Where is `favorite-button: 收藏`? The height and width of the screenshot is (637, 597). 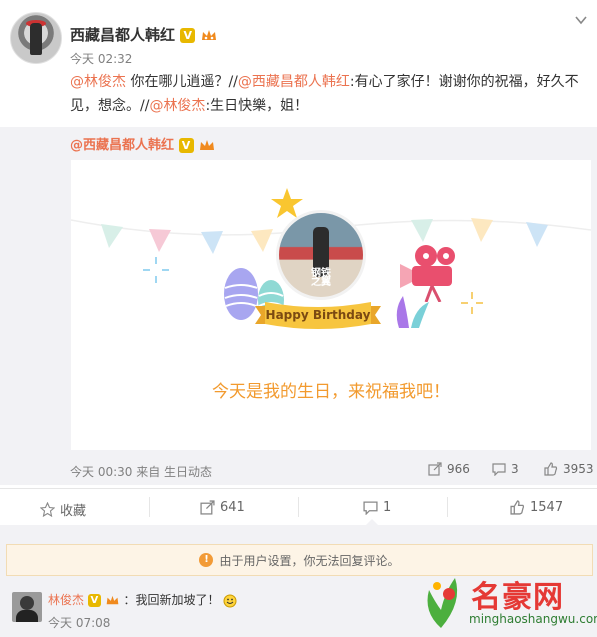
favorite-button: 收藏 is located at coordinates (63, 509).